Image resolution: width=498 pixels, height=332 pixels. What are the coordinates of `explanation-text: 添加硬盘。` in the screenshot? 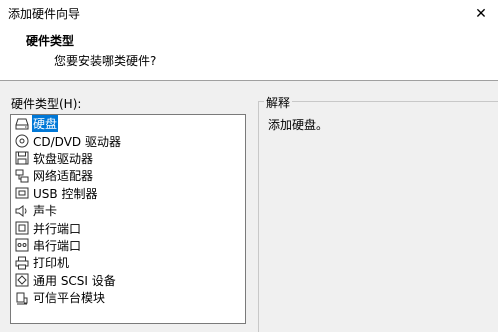 It's located at (298, 125).